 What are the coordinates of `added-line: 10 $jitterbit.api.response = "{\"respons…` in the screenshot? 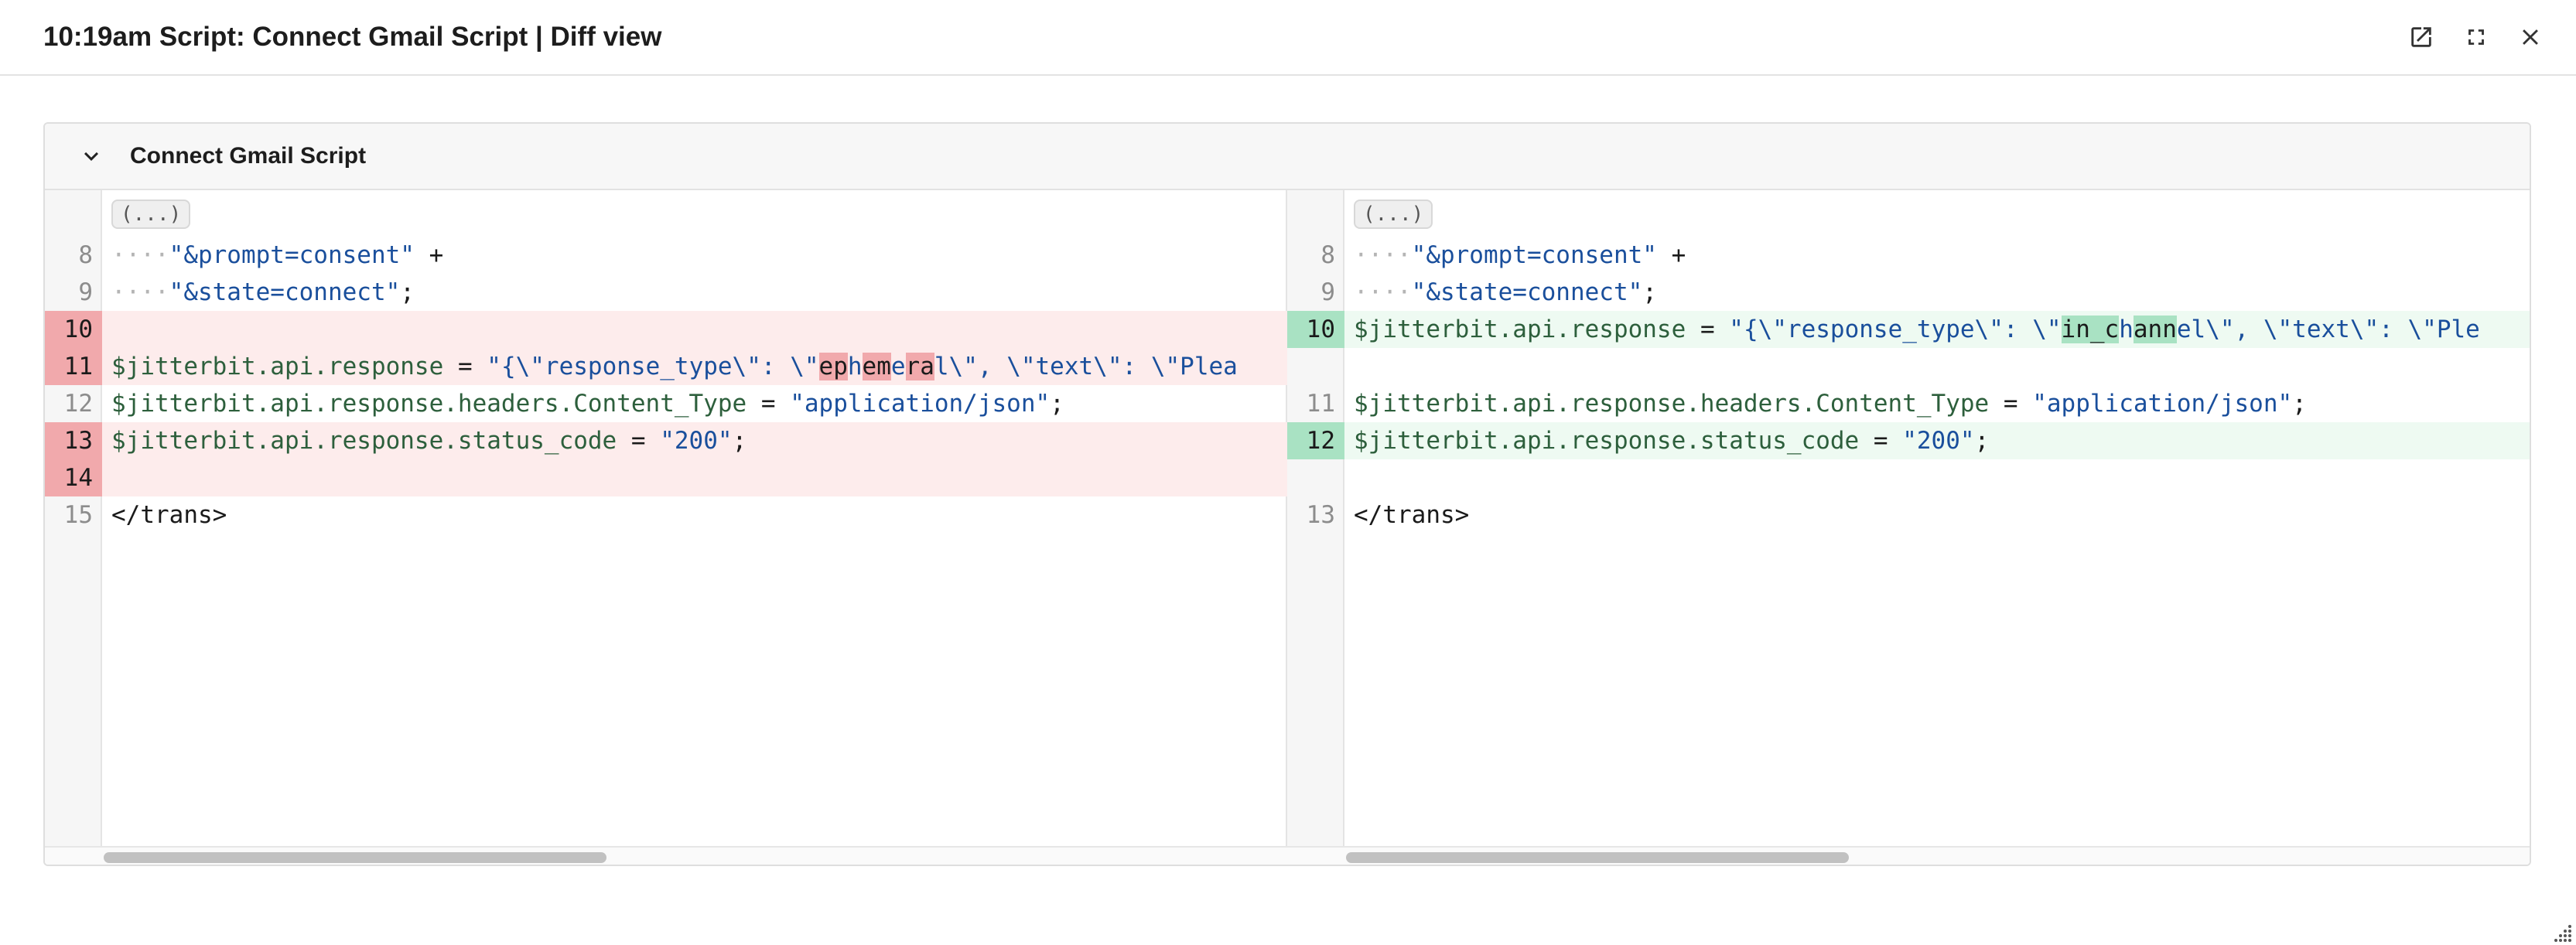 It's located at (1908, 329).